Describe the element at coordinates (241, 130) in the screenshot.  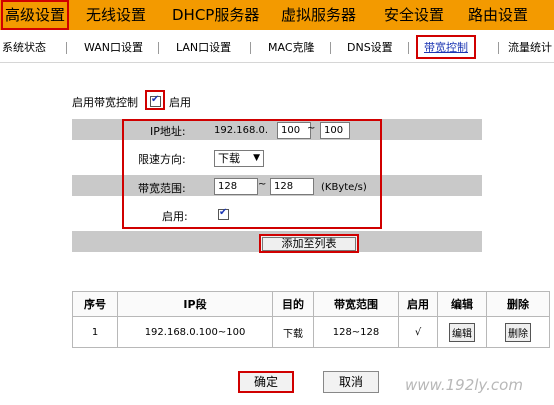
I see `ip-prefix: 192.168.0.` at that location.